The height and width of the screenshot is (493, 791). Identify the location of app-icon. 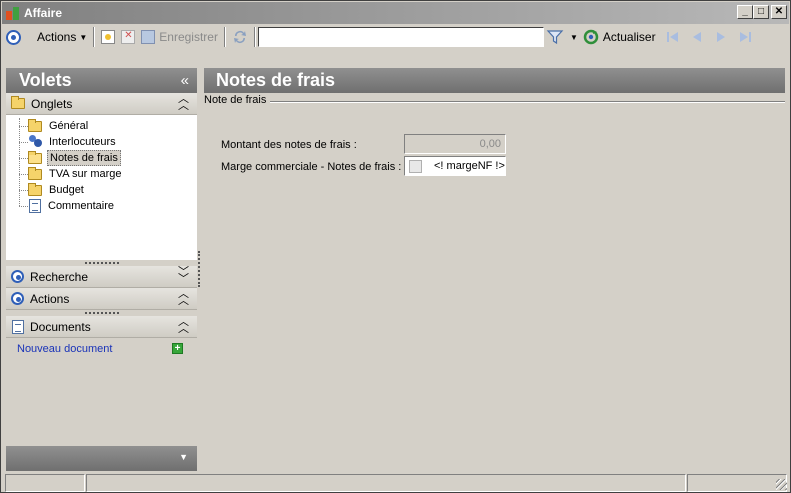
(13, 13).